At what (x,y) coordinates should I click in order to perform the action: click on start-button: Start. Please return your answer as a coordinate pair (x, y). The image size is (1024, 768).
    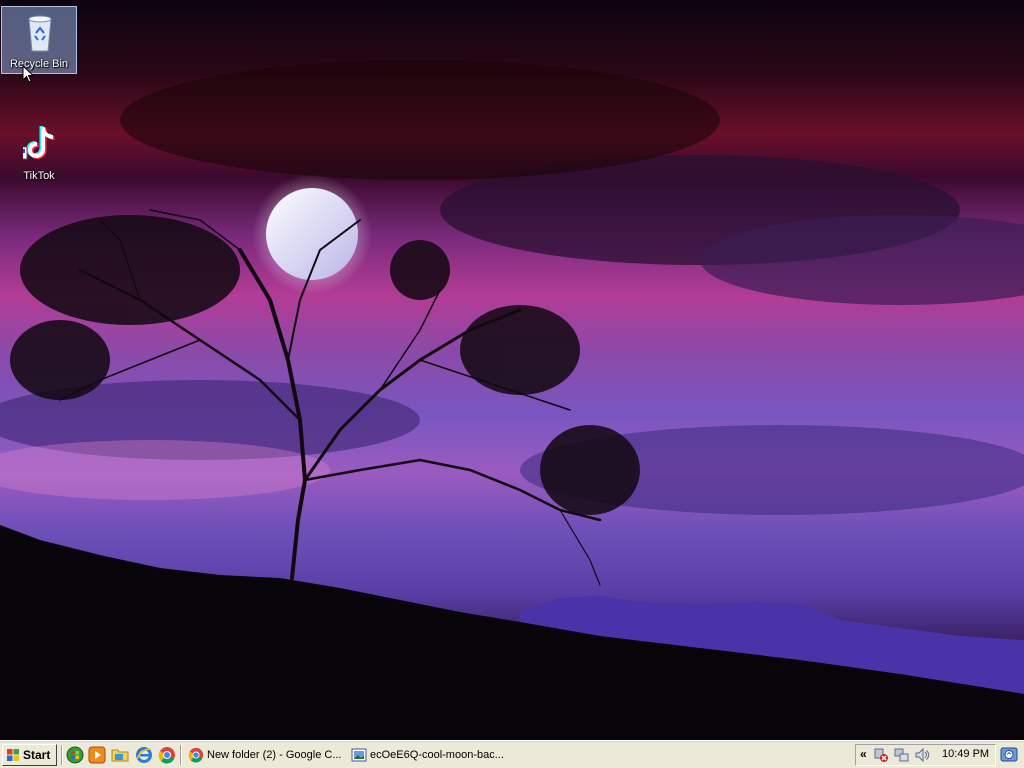
    Looking at the image, I should click on (29, 755).